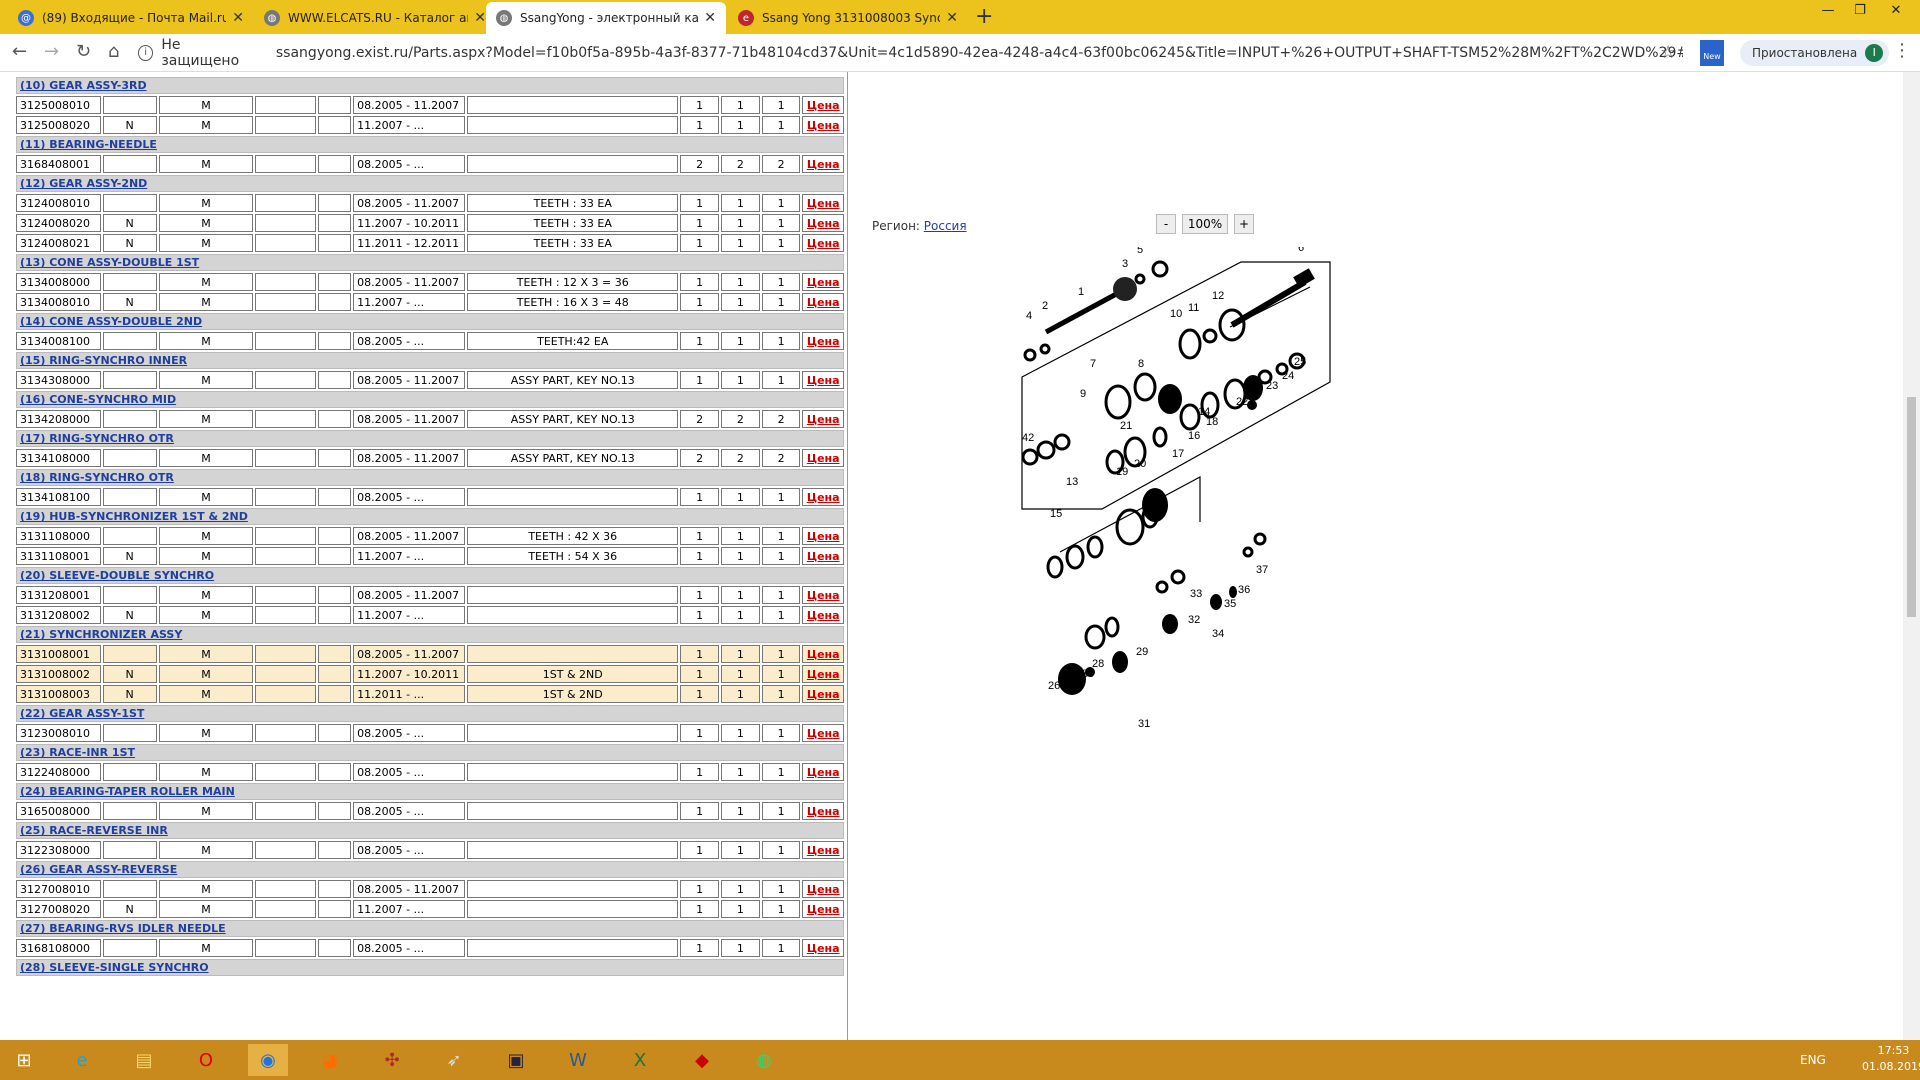  What do you see at coordinates (430, 811) in the screenshot?
I see `part-row: 3165008000 M 08.2005 - ... 1 1 1 Цена` at bounding box center [430, 811].